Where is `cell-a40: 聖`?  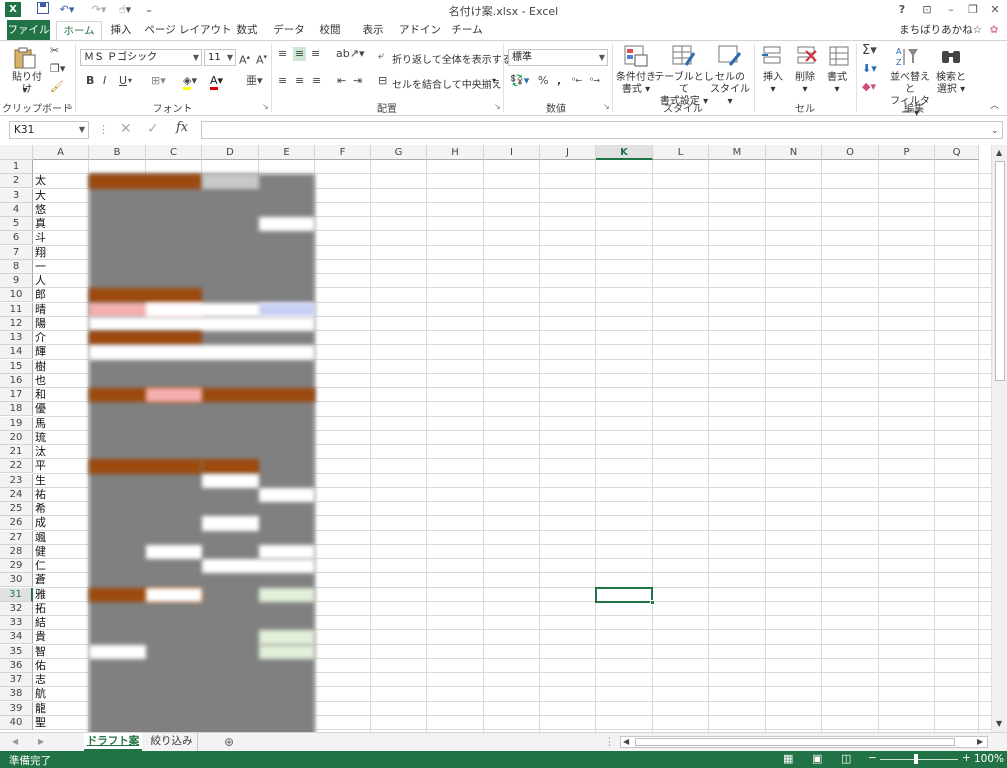 cell-a40: 聖 is located at coordinates (40, 723).